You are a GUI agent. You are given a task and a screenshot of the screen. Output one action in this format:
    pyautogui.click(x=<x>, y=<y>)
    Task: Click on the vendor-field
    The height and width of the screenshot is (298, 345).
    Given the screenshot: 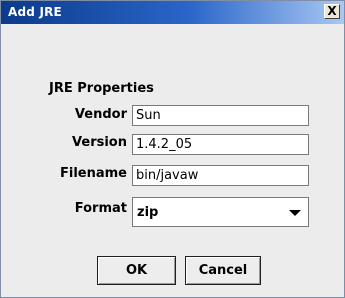 What is the action you would take?
    pyautogui.click(x=220, y=115)
    